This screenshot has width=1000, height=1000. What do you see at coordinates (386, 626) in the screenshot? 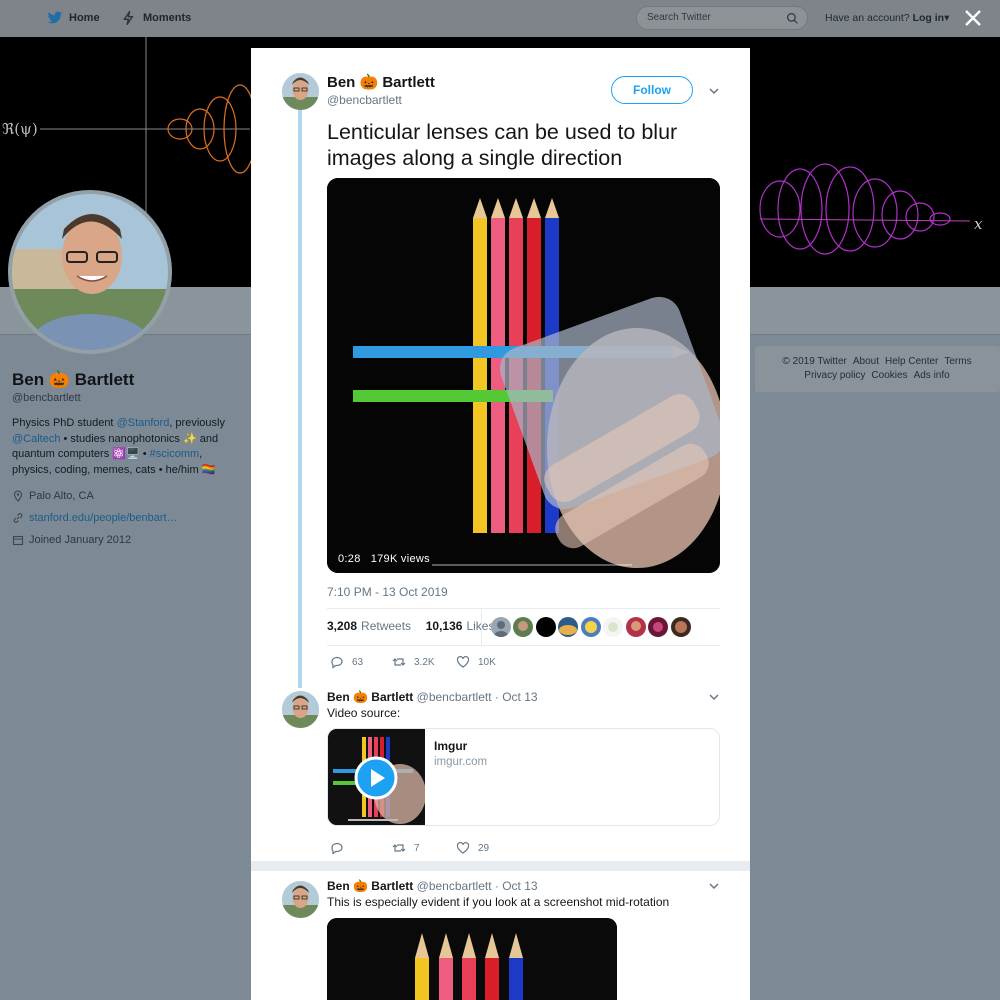
I see `retweets-label: Retweets` at bounding box center [386, 626].